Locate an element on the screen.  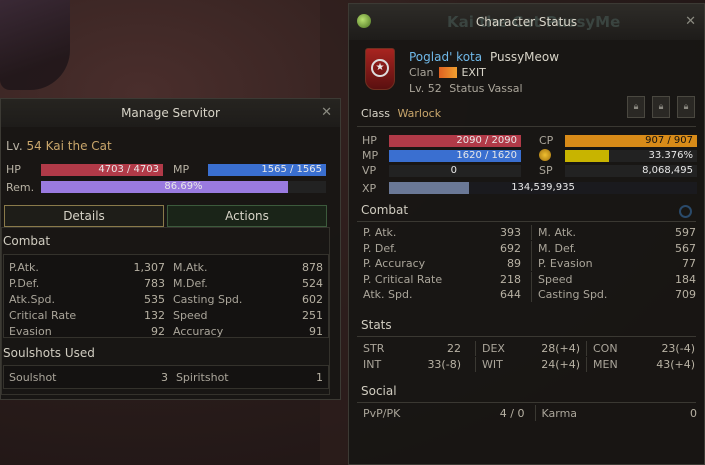
servitor-rem-text: 86.69% is located at coordinates (183, 186).